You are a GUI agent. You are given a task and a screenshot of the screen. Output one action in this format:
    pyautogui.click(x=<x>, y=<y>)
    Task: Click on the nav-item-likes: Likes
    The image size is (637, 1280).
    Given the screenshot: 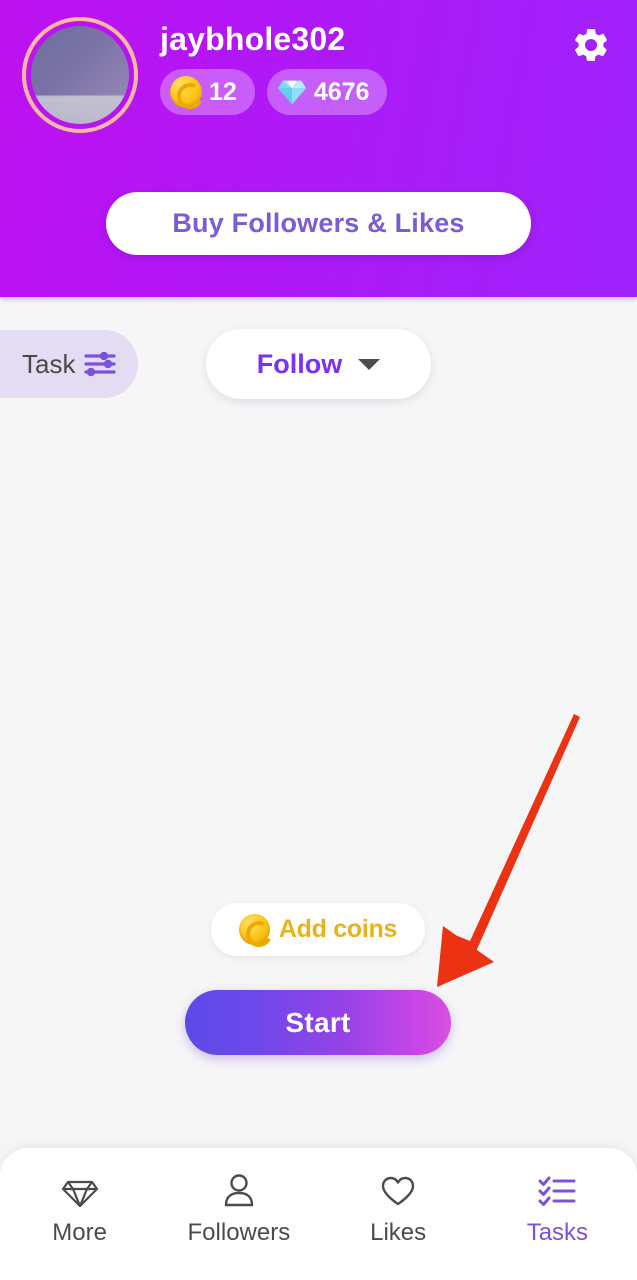 What is the action you would take?
    pyautogui.click(x=398, y=1208)
    